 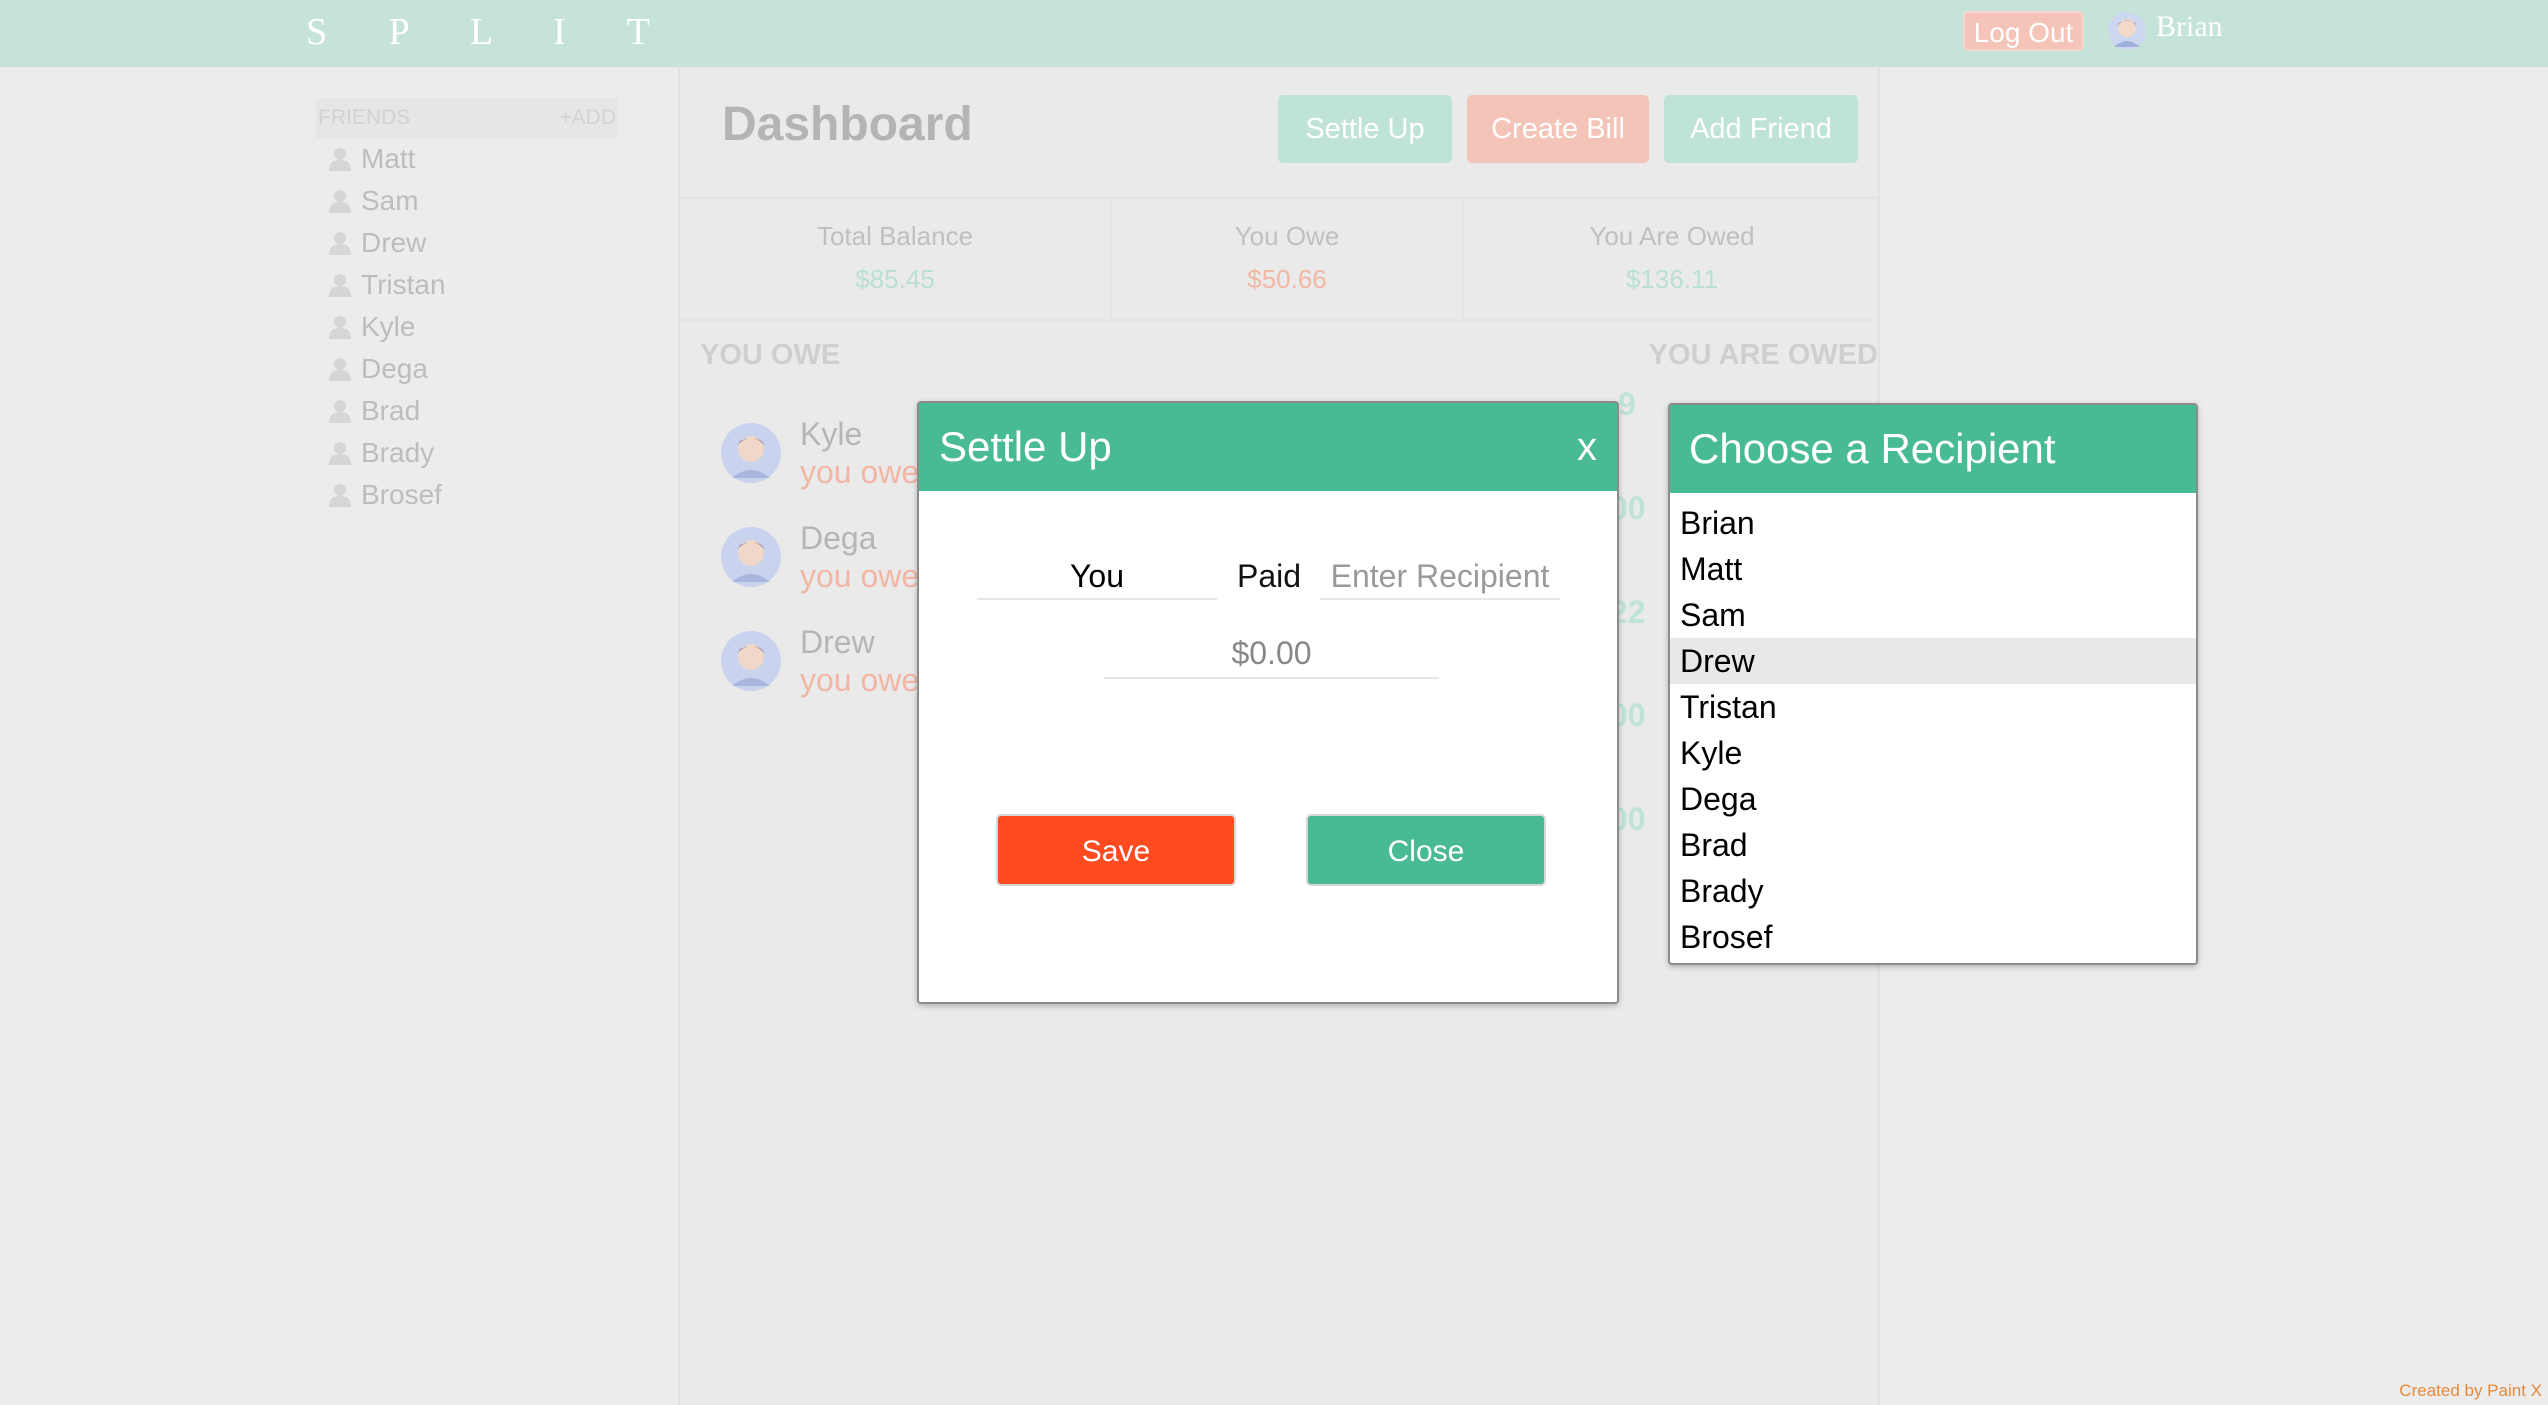 What do you see at coordinates (1933, 937) in the screenshot?
I see `recipient-option: Brosef` at bounding box center [1933, 937].